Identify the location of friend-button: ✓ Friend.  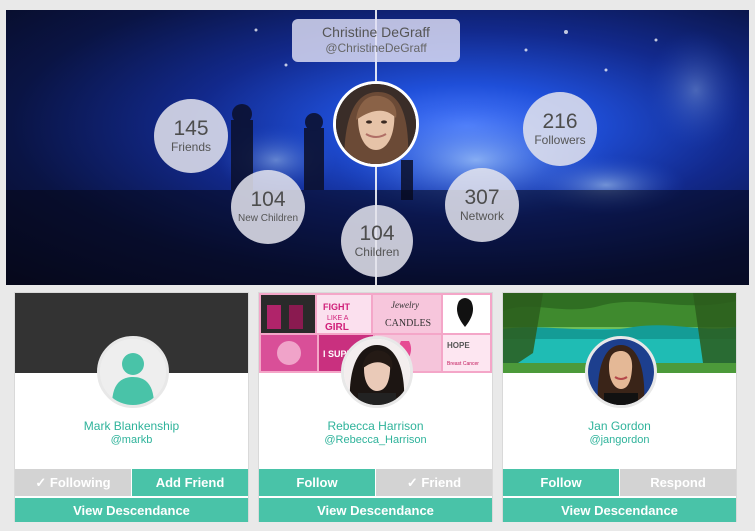
(434, 482).